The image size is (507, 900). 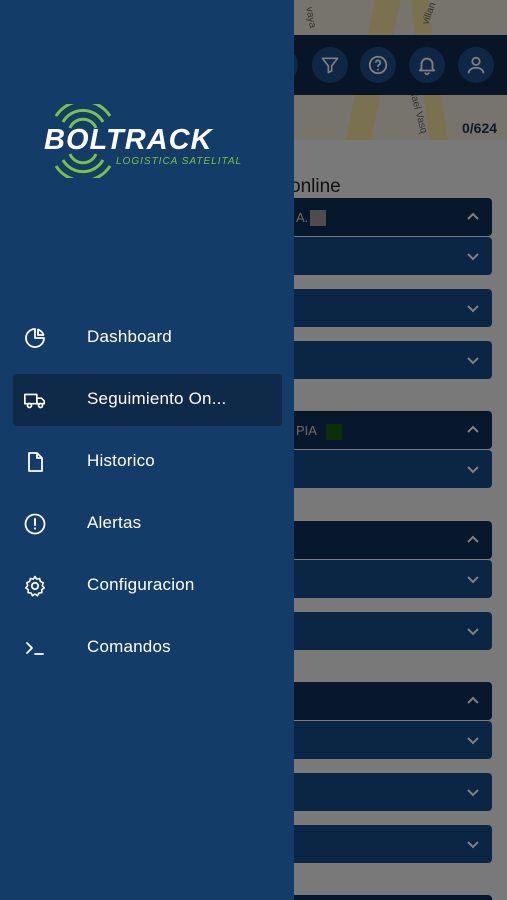 What do you see at coordinates (141, 584) in the screenshot?
I see `menu-item-label: Configuracion` at bounding box center [141, 584].